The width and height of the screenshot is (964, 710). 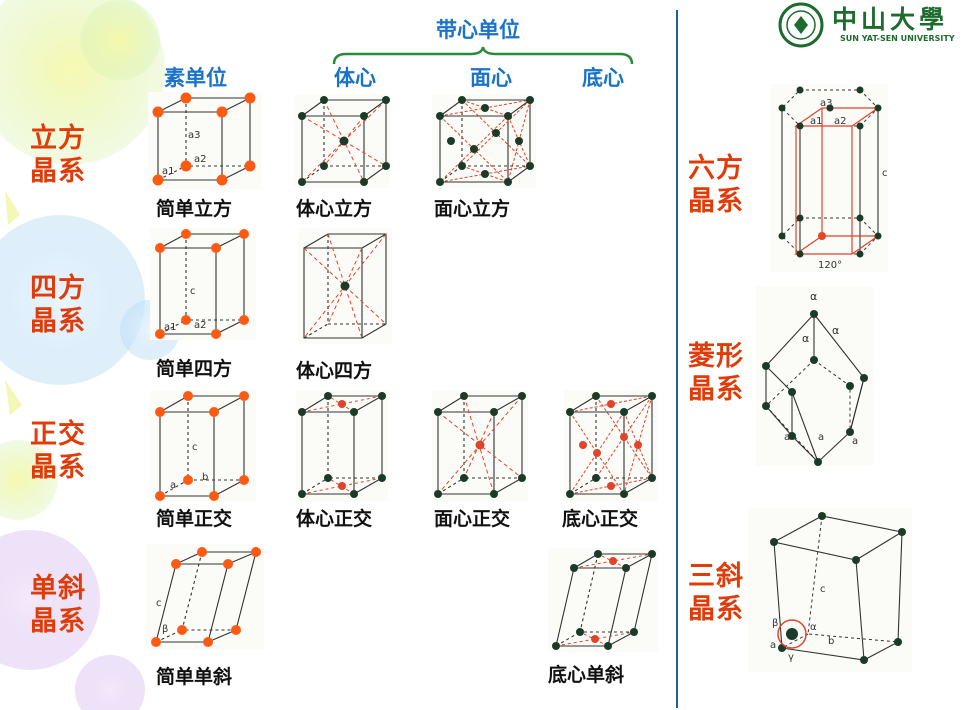 What do you see at coordinates (205, 597) in the screenshot?
I see `simple-monoclinic-diagram: c β` at bounding box center [205, 597].